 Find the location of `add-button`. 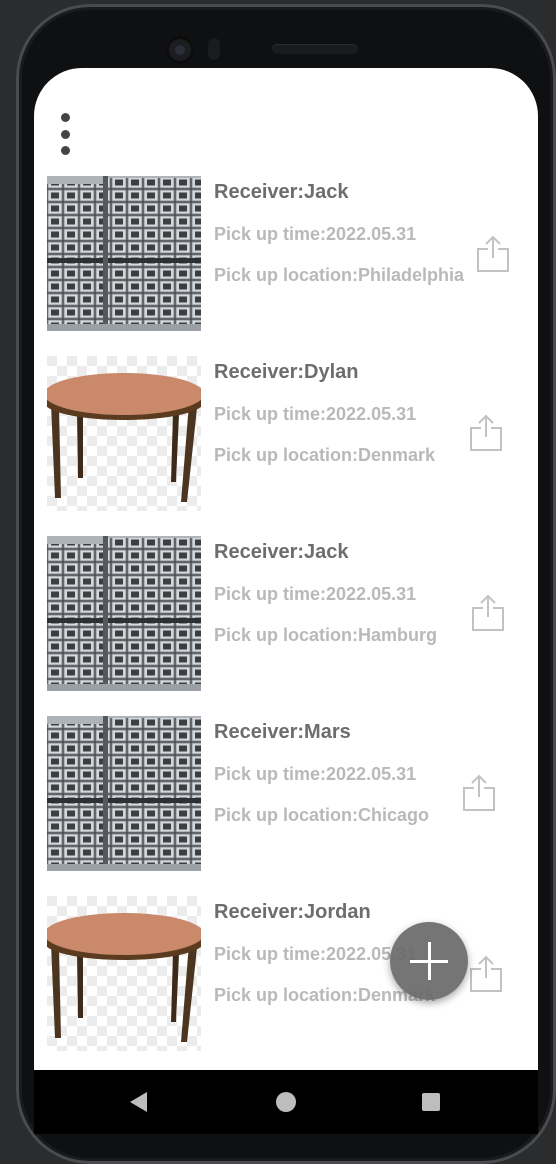

add-button is located at coordinates (429, 961).